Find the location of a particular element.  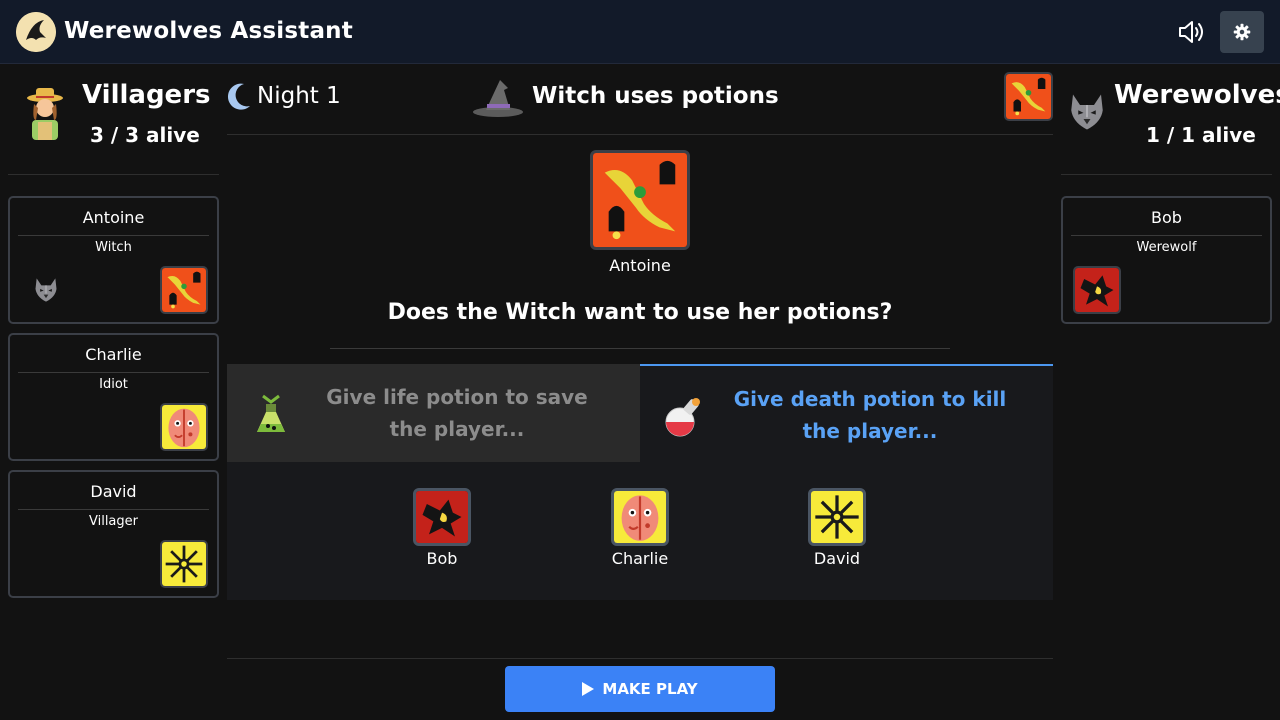

player-card-charlie: Charlie Idiot is located at coordinates (113, 397).